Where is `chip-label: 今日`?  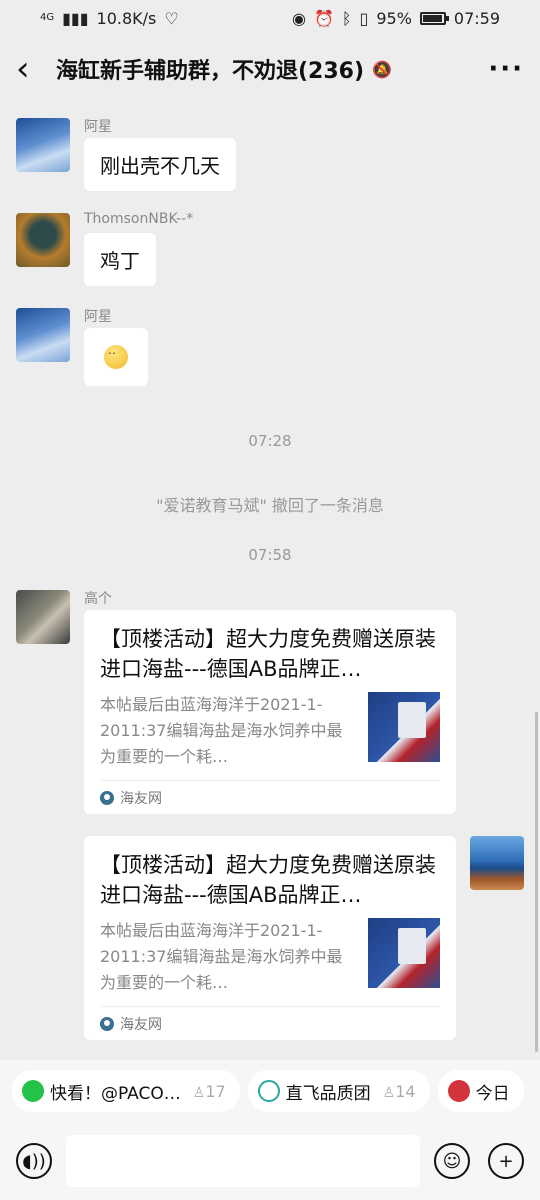 chip-label: 今日 is located at coordinates (492, 1093).